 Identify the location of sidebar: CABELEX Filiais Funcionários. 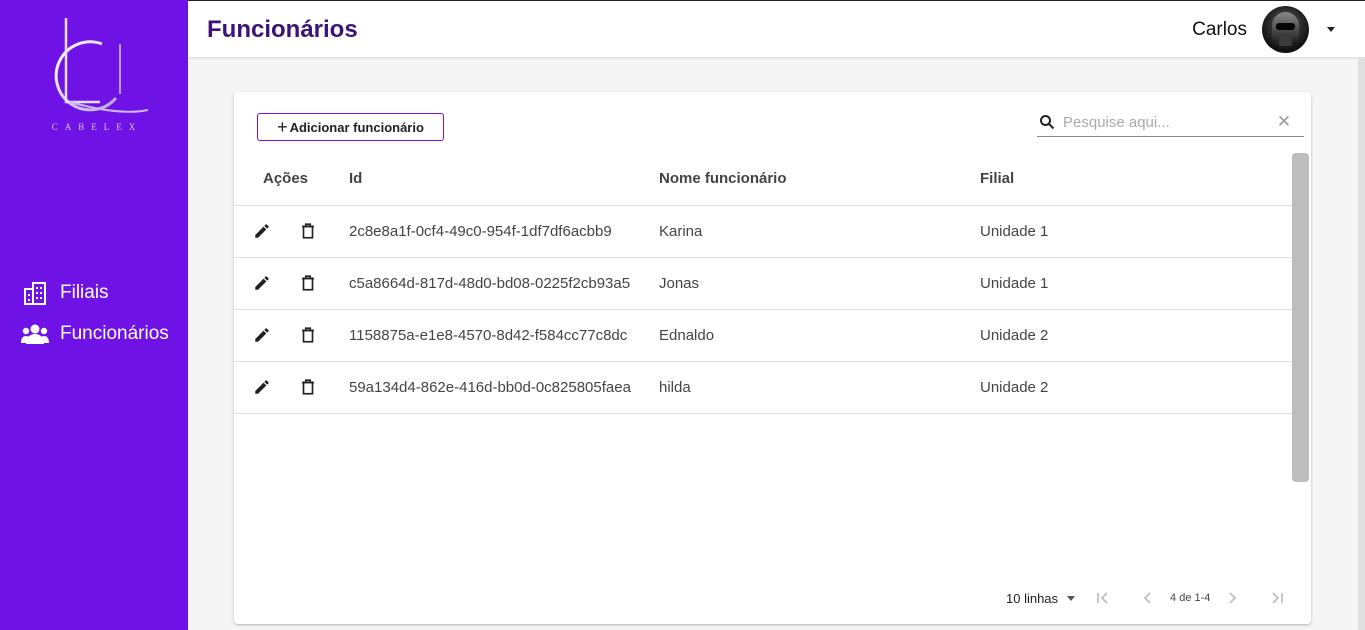
(94, 315).